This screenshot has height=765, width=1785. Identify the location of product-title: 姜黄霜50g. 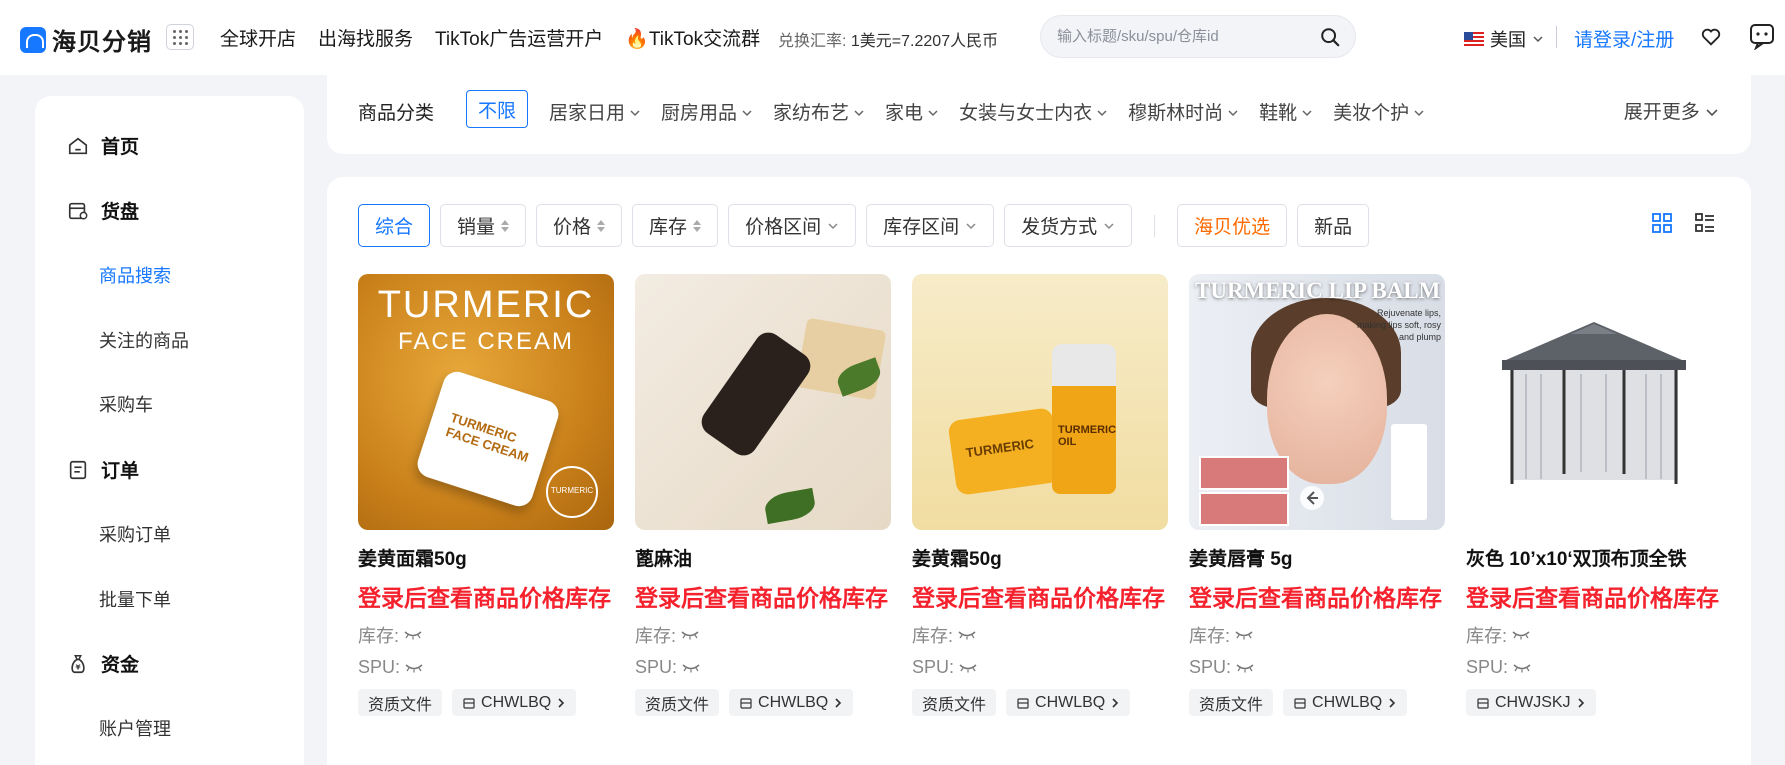
(1040, 557).